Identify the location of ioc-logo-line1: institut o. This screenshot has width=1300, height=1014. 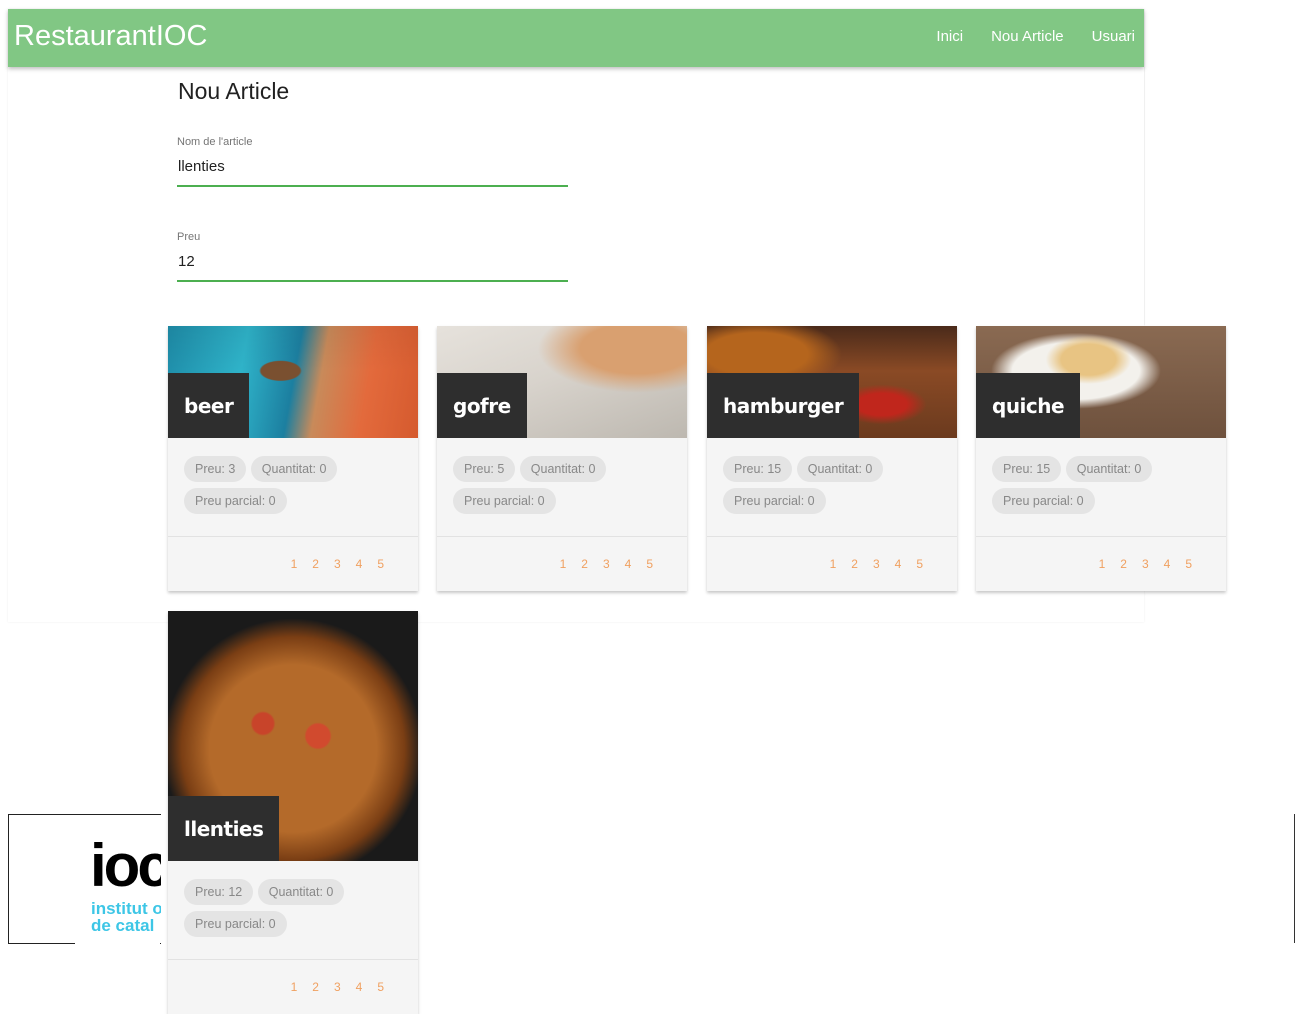
(126, 909).